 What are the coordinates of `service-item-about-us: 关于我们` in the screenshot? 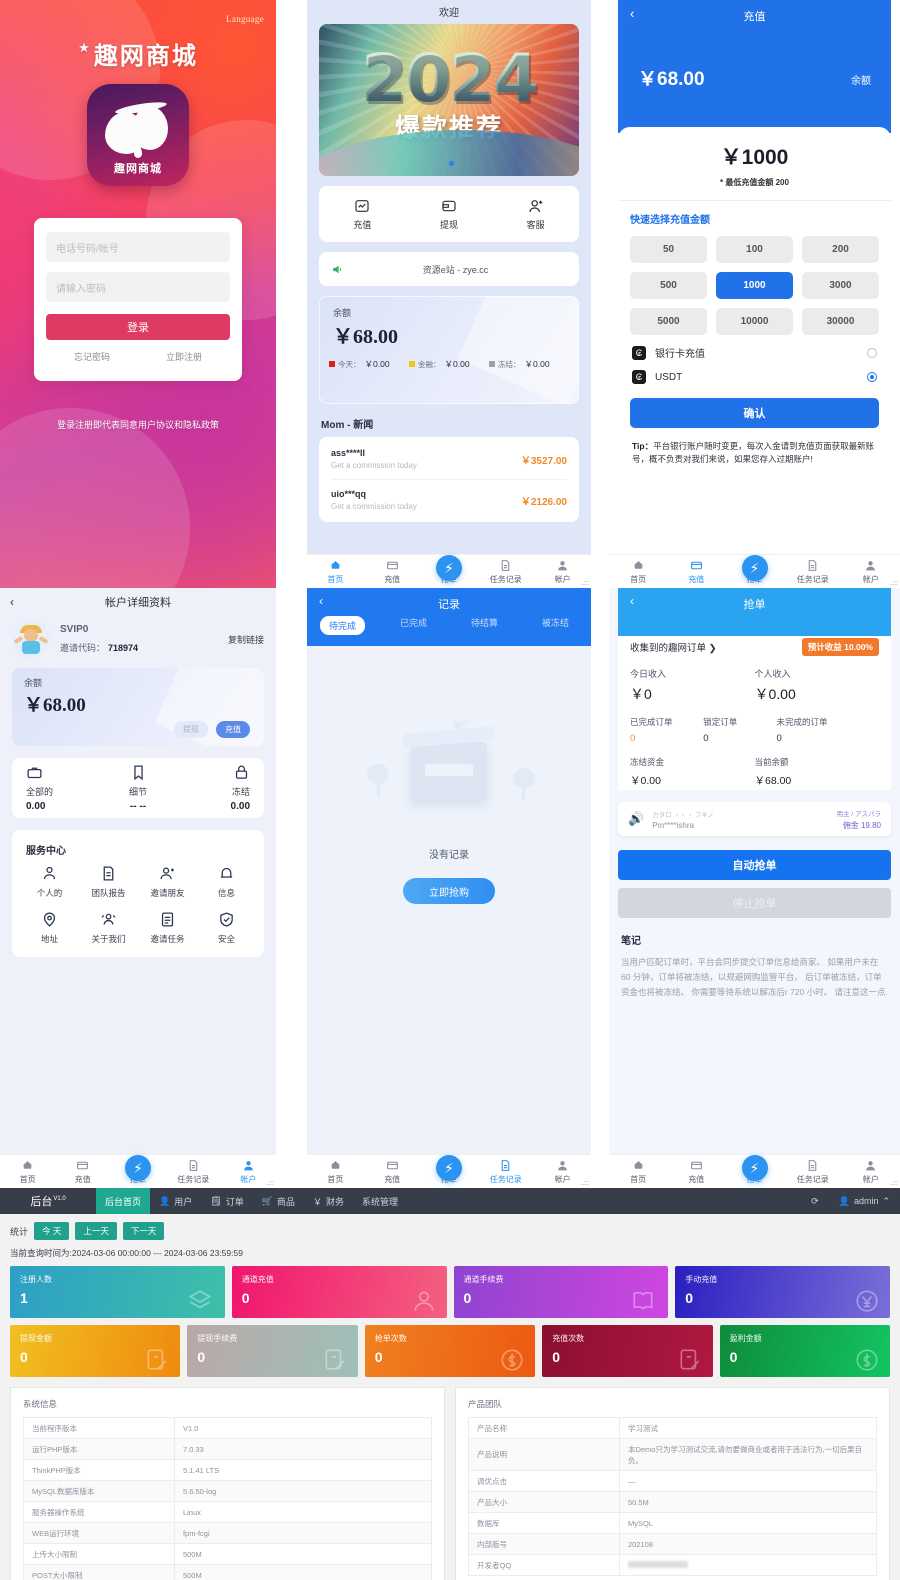 It's located at (108, 928).